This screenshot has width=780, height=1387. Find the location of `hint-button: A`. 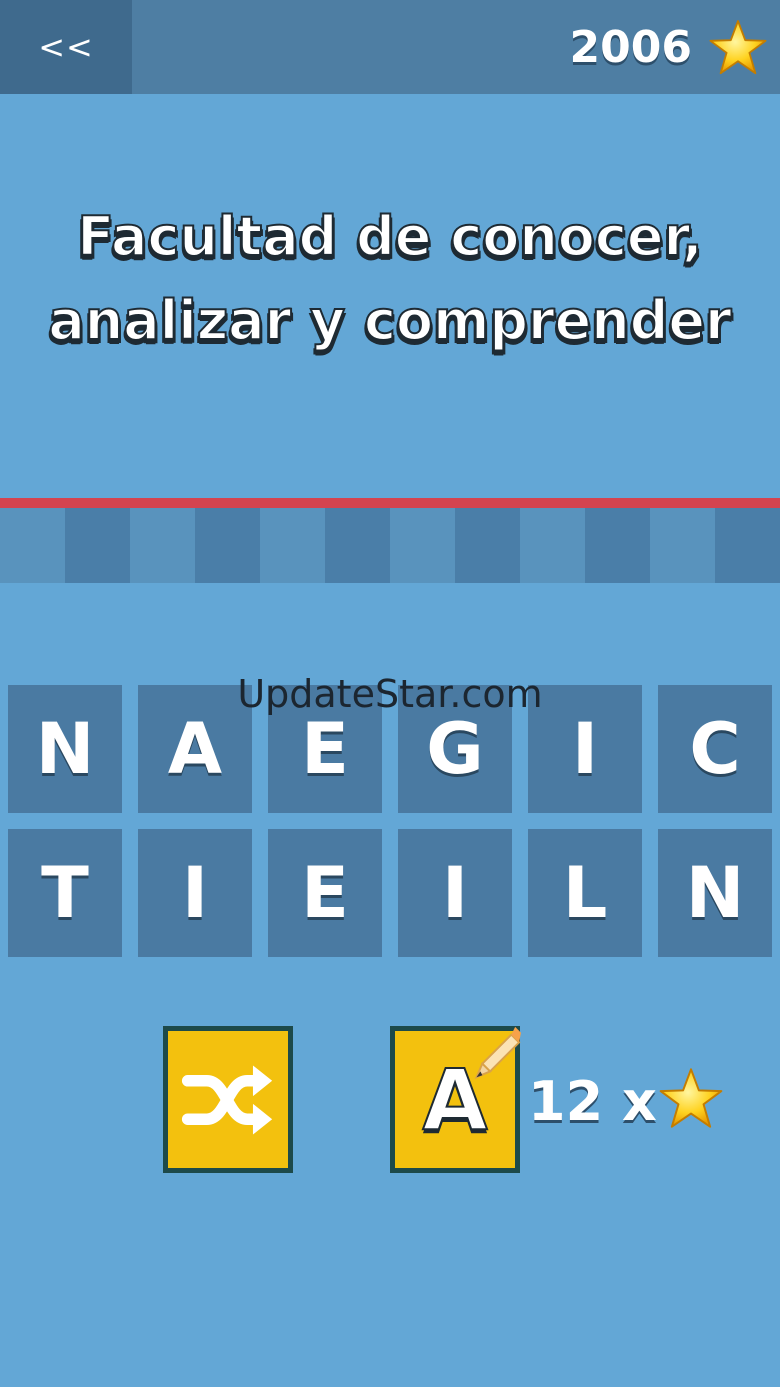

hint-button: A is located at coordinates (455, 1099).